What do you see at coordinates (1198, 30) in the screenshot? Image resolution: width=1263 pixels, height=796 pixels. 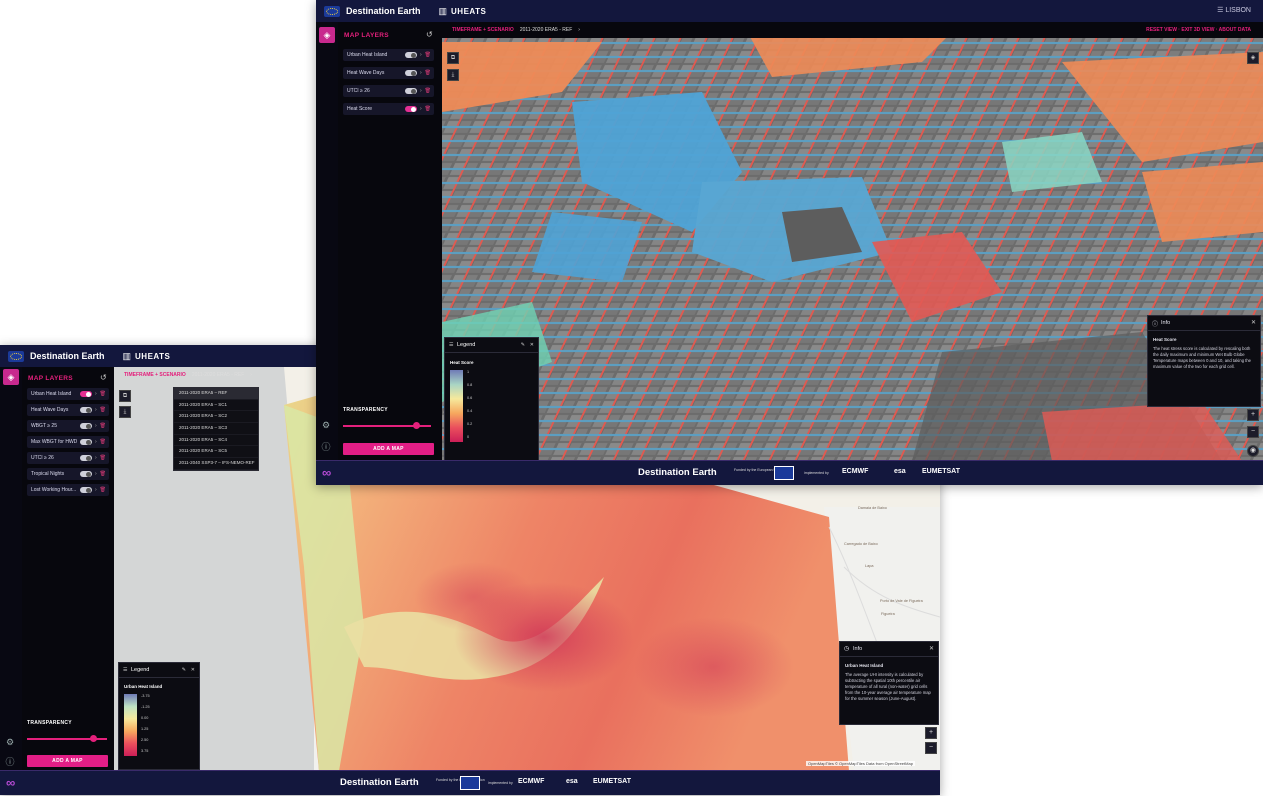 I see `view-controls: RESET VIEW · EXIT 3D VIEW · ABOUT DATA` at bounding box center [1198, 30].